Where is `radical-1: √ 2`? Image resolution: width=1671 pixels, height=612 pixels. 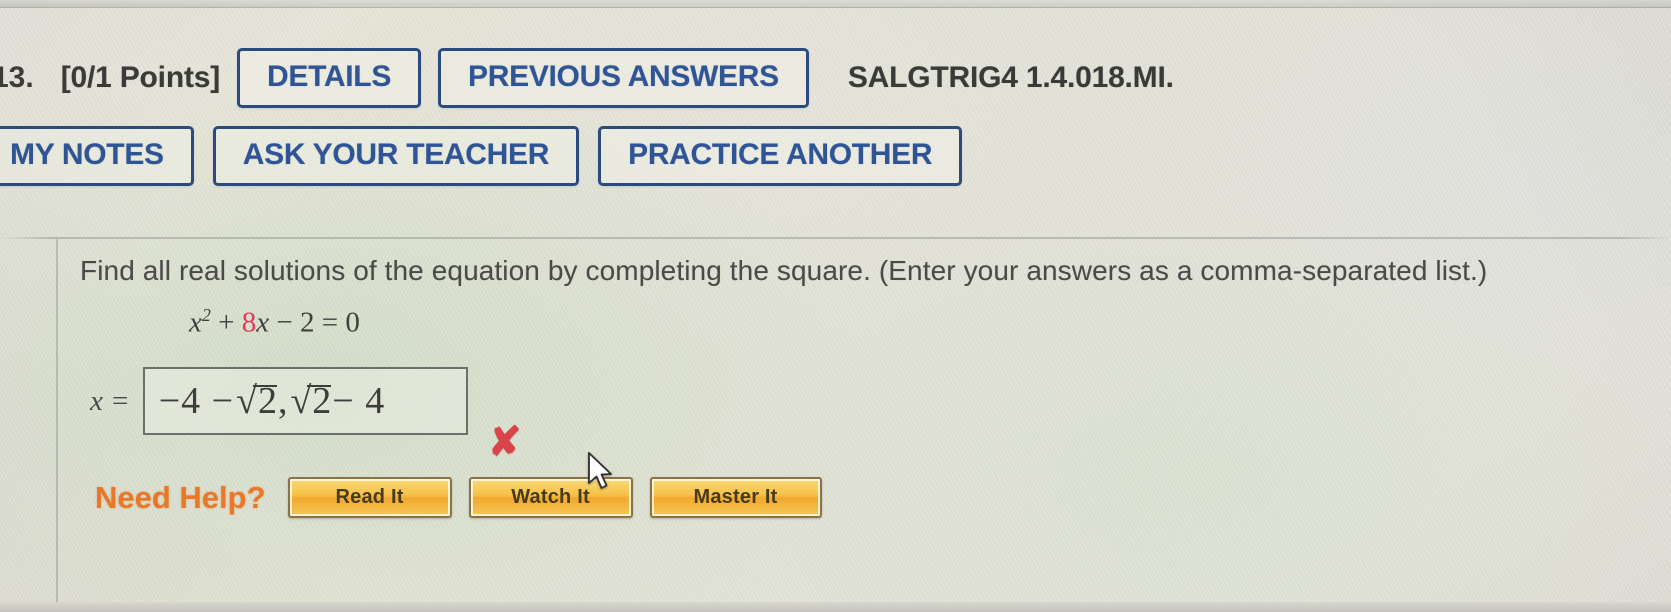
radical-1: √ 2 is located at coordinates (257, 401).